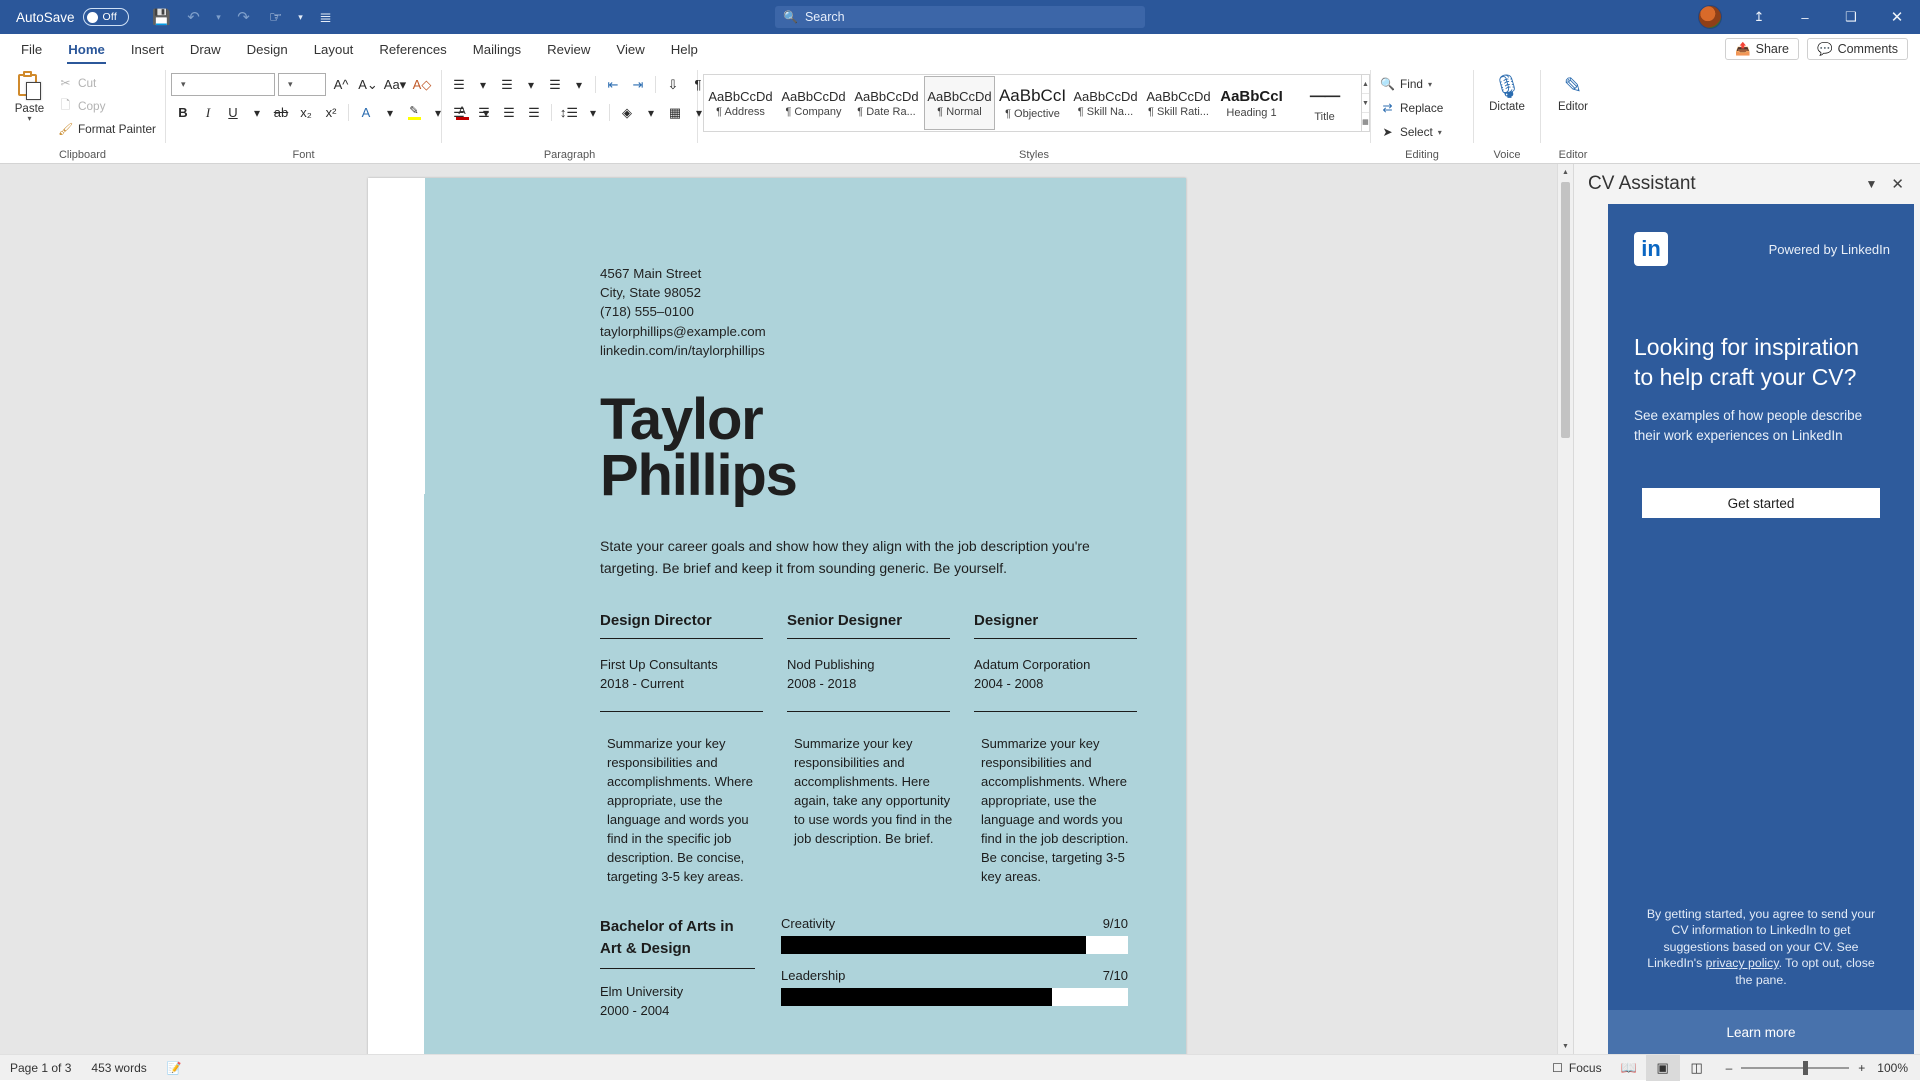  What do you see at coordinates (86, 49) in the screenshot?
I see `tab-home: Home` at bounding box center [86, 49].